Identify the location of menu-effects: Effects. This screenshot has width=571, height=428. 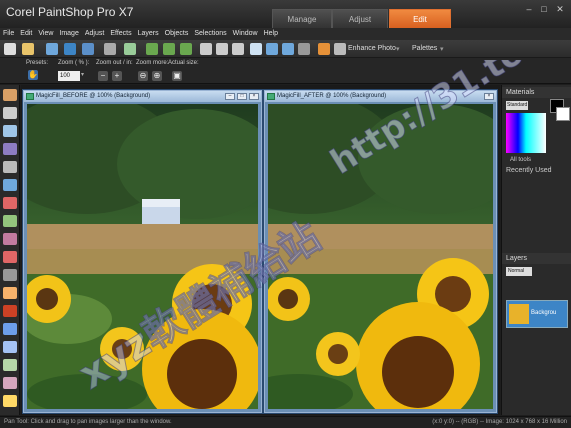
(120, 34).